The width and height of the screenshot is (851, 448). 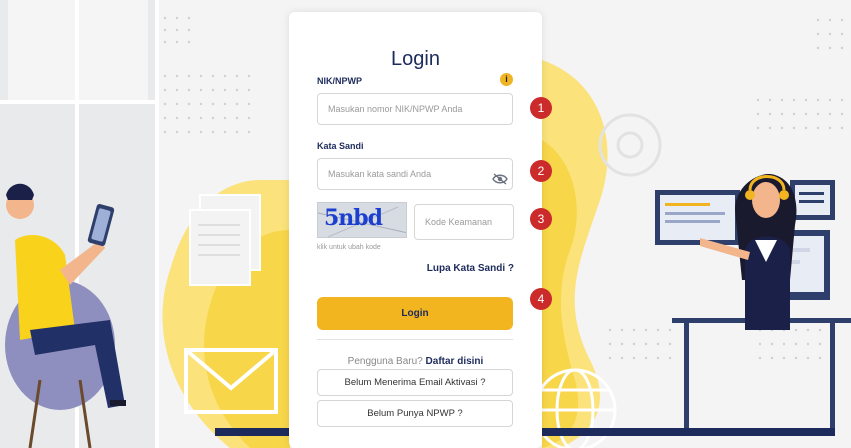 What do you see at coordinates (415, 174) in the screenshot?
I see `password-input` at bounding box center [415, 174].